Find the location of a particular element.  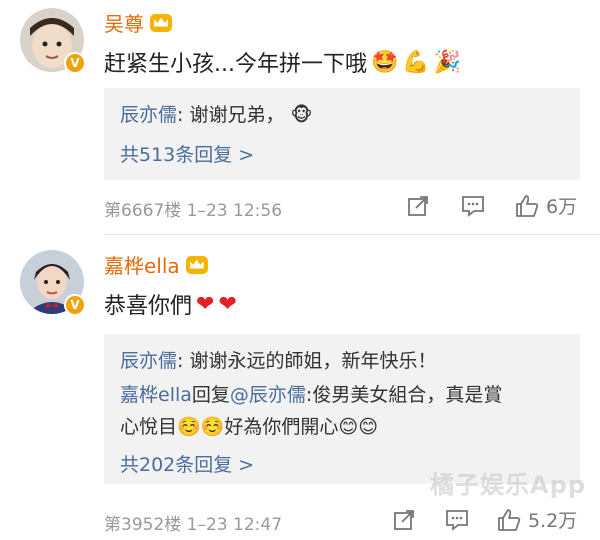

reply-line-continued: 心悅目☺️☺️好為你們開心😊😊 is located at coordinates (249, 425).